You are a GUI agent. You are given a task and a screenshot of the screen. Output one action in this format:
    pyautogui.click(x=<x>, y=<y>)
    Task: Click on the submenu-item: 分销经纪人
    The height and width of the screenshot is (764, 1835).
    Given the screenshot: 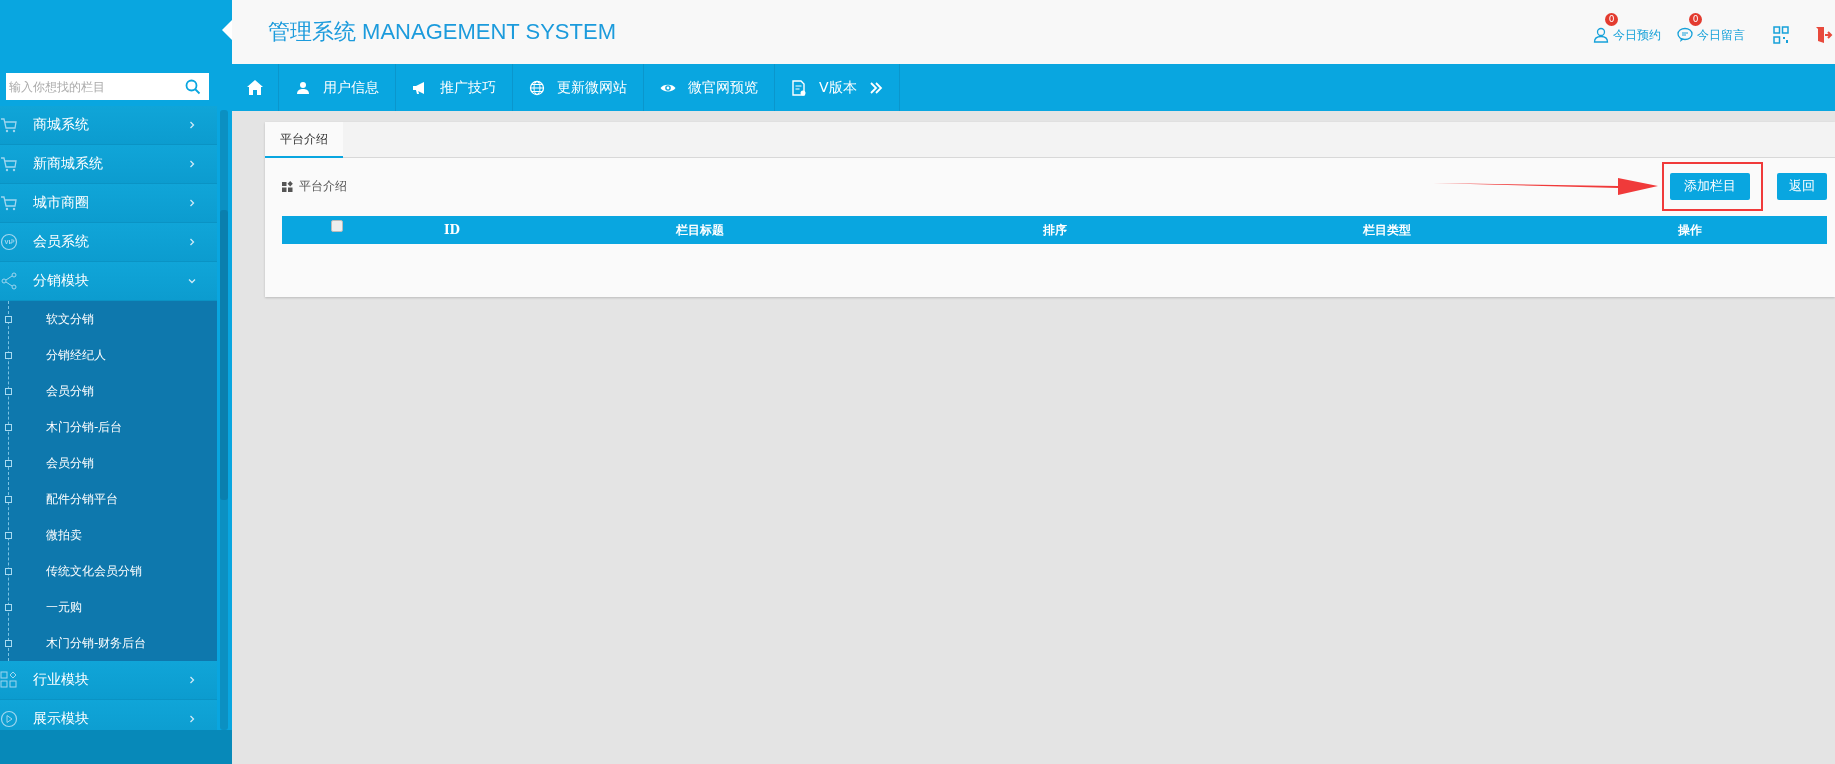 What is the action you would take?
    pyautogui.click(x=108, y=355)
    